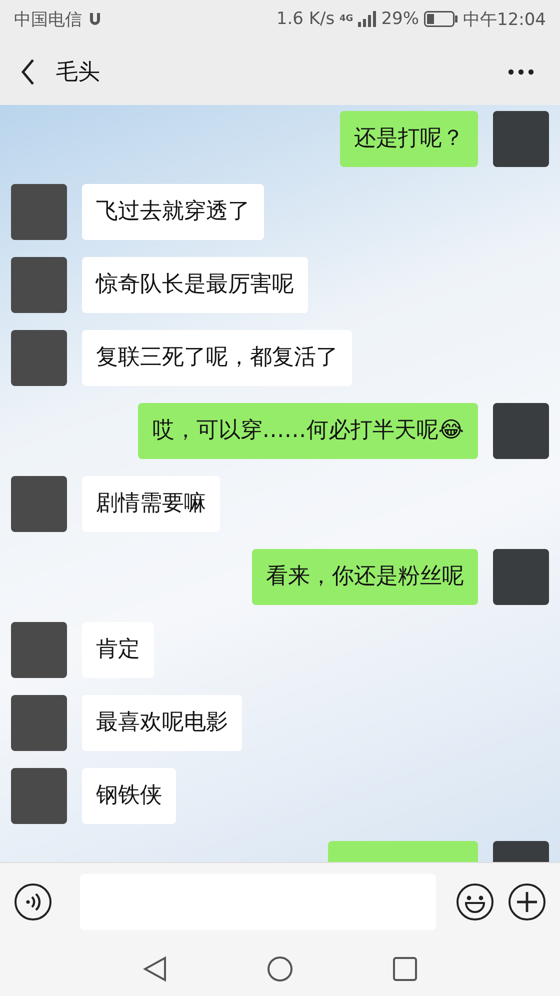  Describe the element at coordinates (504, 19) in the screenshot. I see `clock-text: 中午12:04` at that location.